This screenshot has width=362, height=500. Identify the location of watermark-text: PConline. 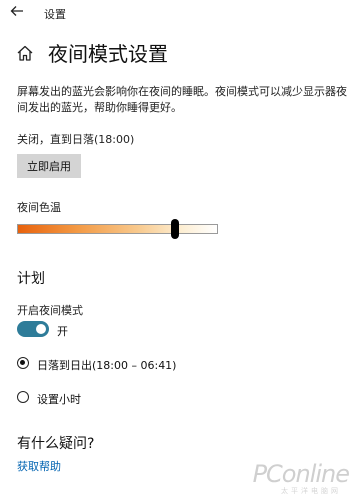
(301, 474).